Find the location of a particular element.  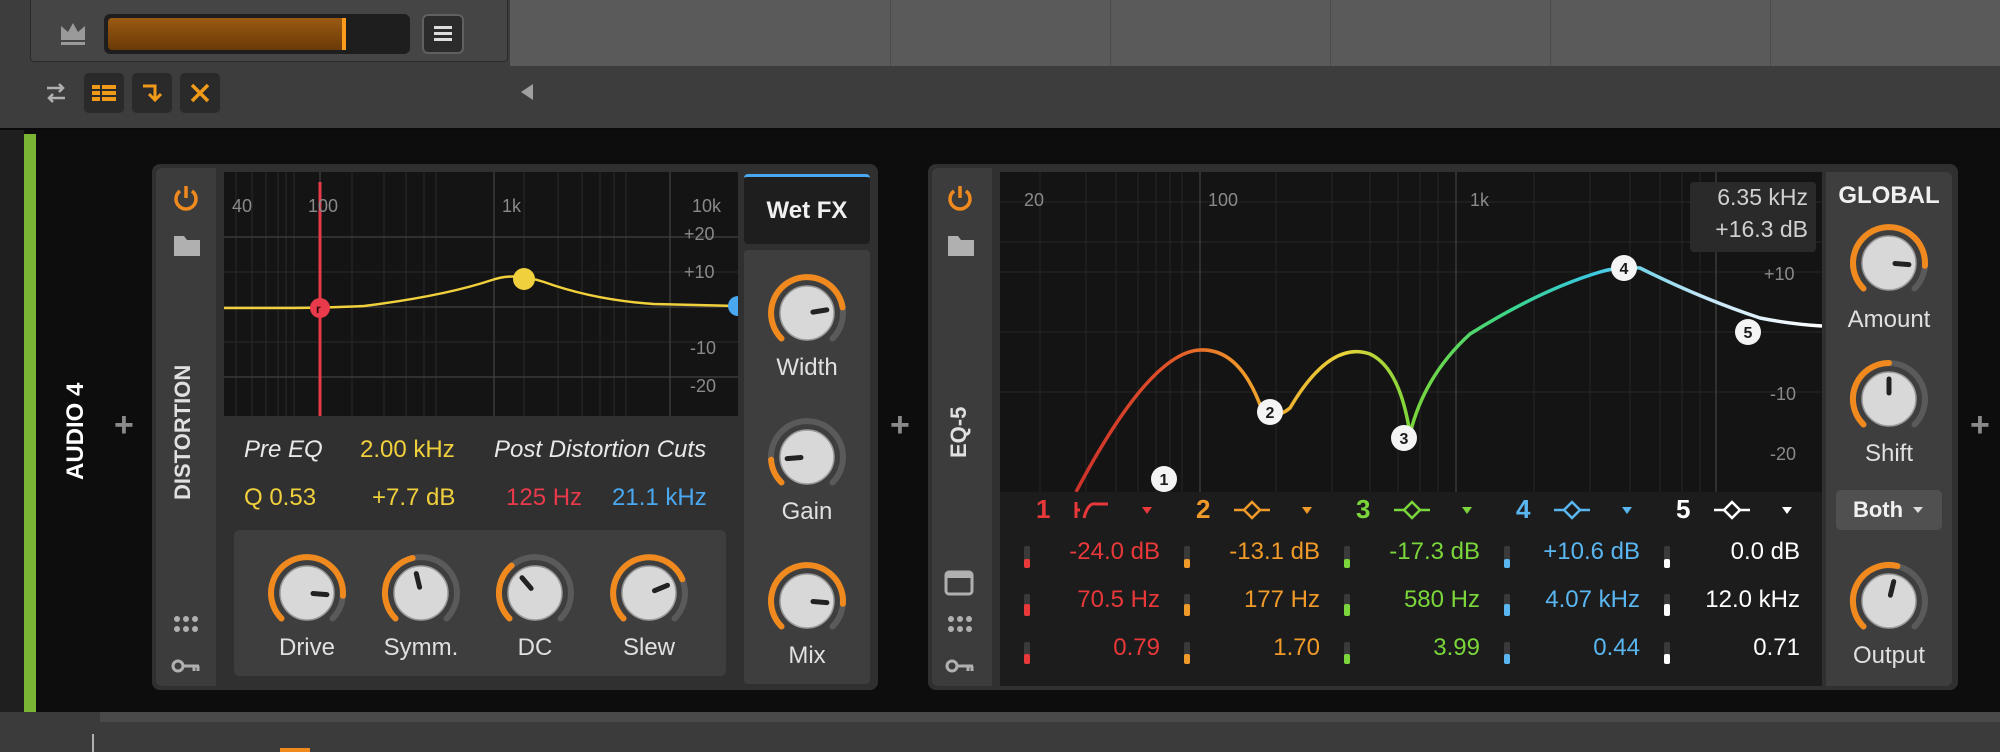

output-knob is located at coordinates (1889, 603).